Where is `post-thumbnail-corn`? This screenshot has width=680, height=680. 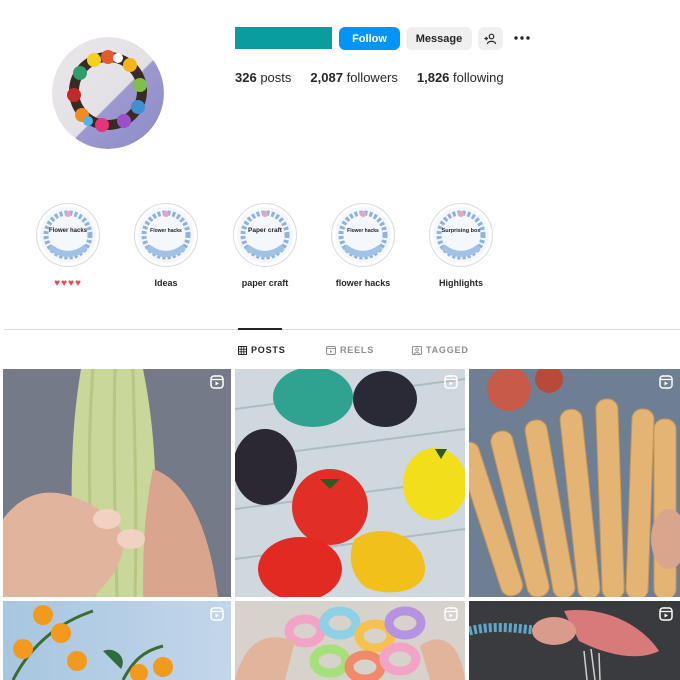 post-thumbnail-corn is located at coordinates (117, 483).